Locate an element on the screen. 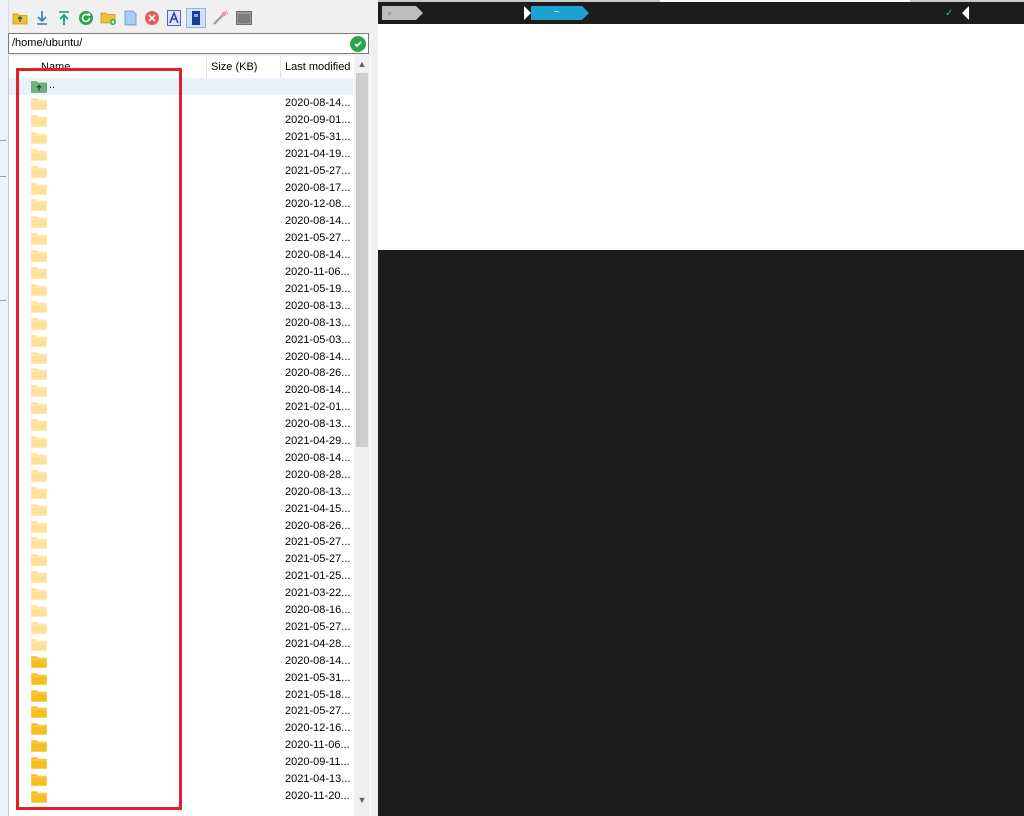 Image resolution: width=1024 pixels, height=816 pixels. path-bar: /home/ubuntu/ is located at coordinates (188, 43).